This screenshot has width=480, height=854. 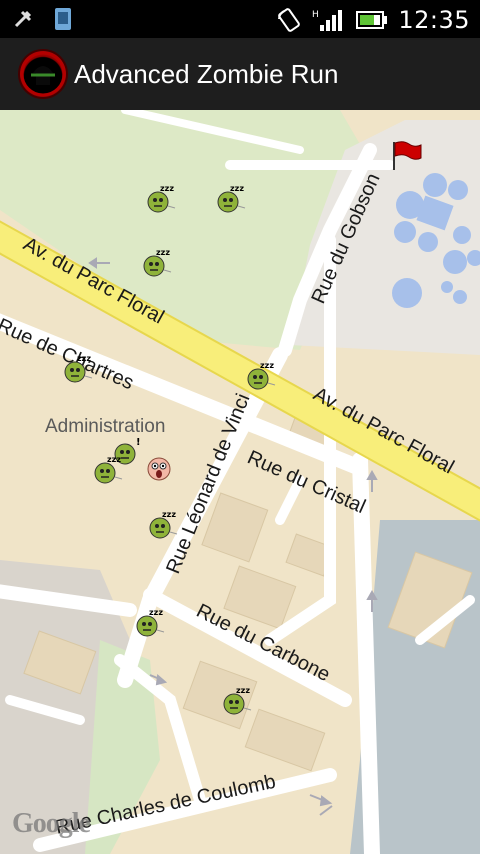 I want to click on rotation-icon, so click(x=289, y=20).